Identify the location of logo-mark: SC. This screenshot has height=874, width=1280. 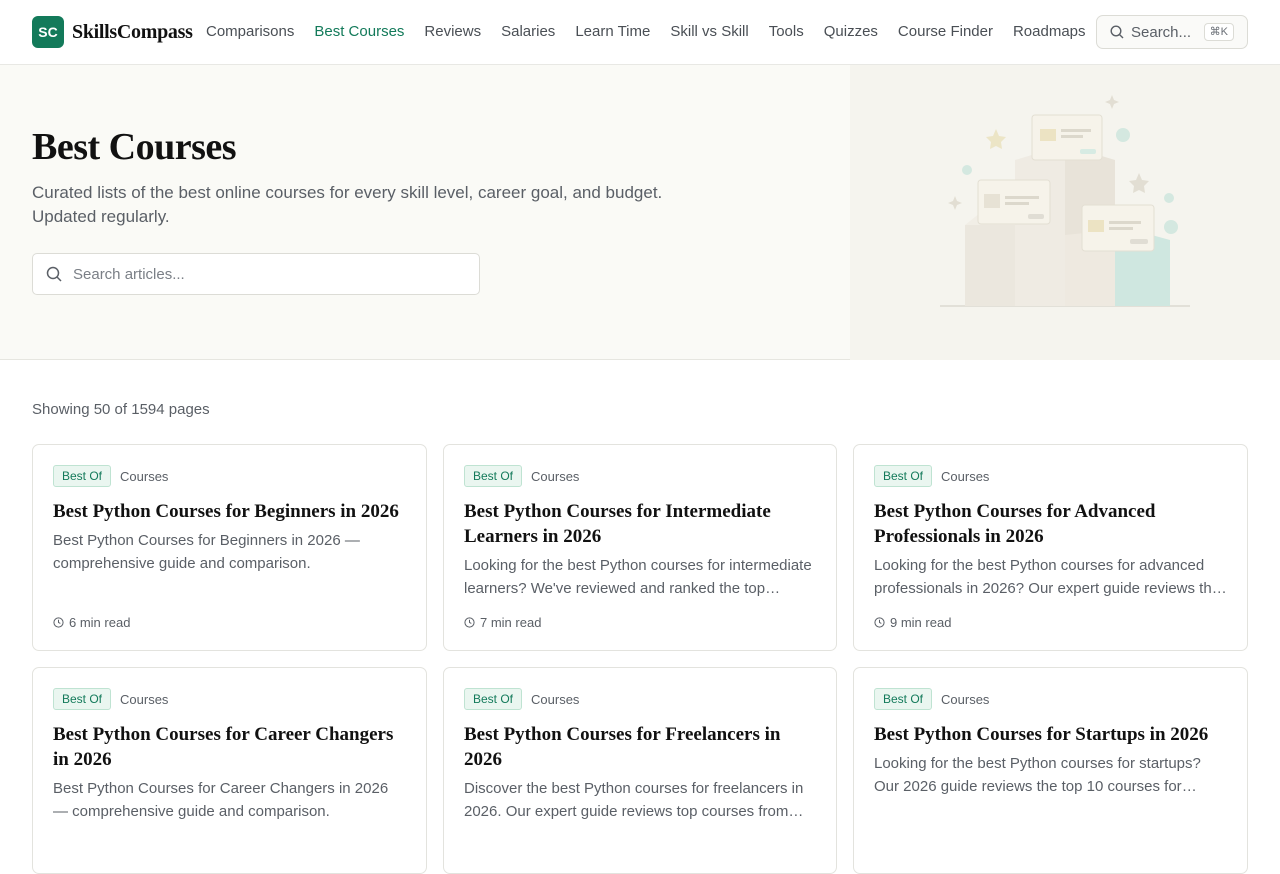
(48, 32).